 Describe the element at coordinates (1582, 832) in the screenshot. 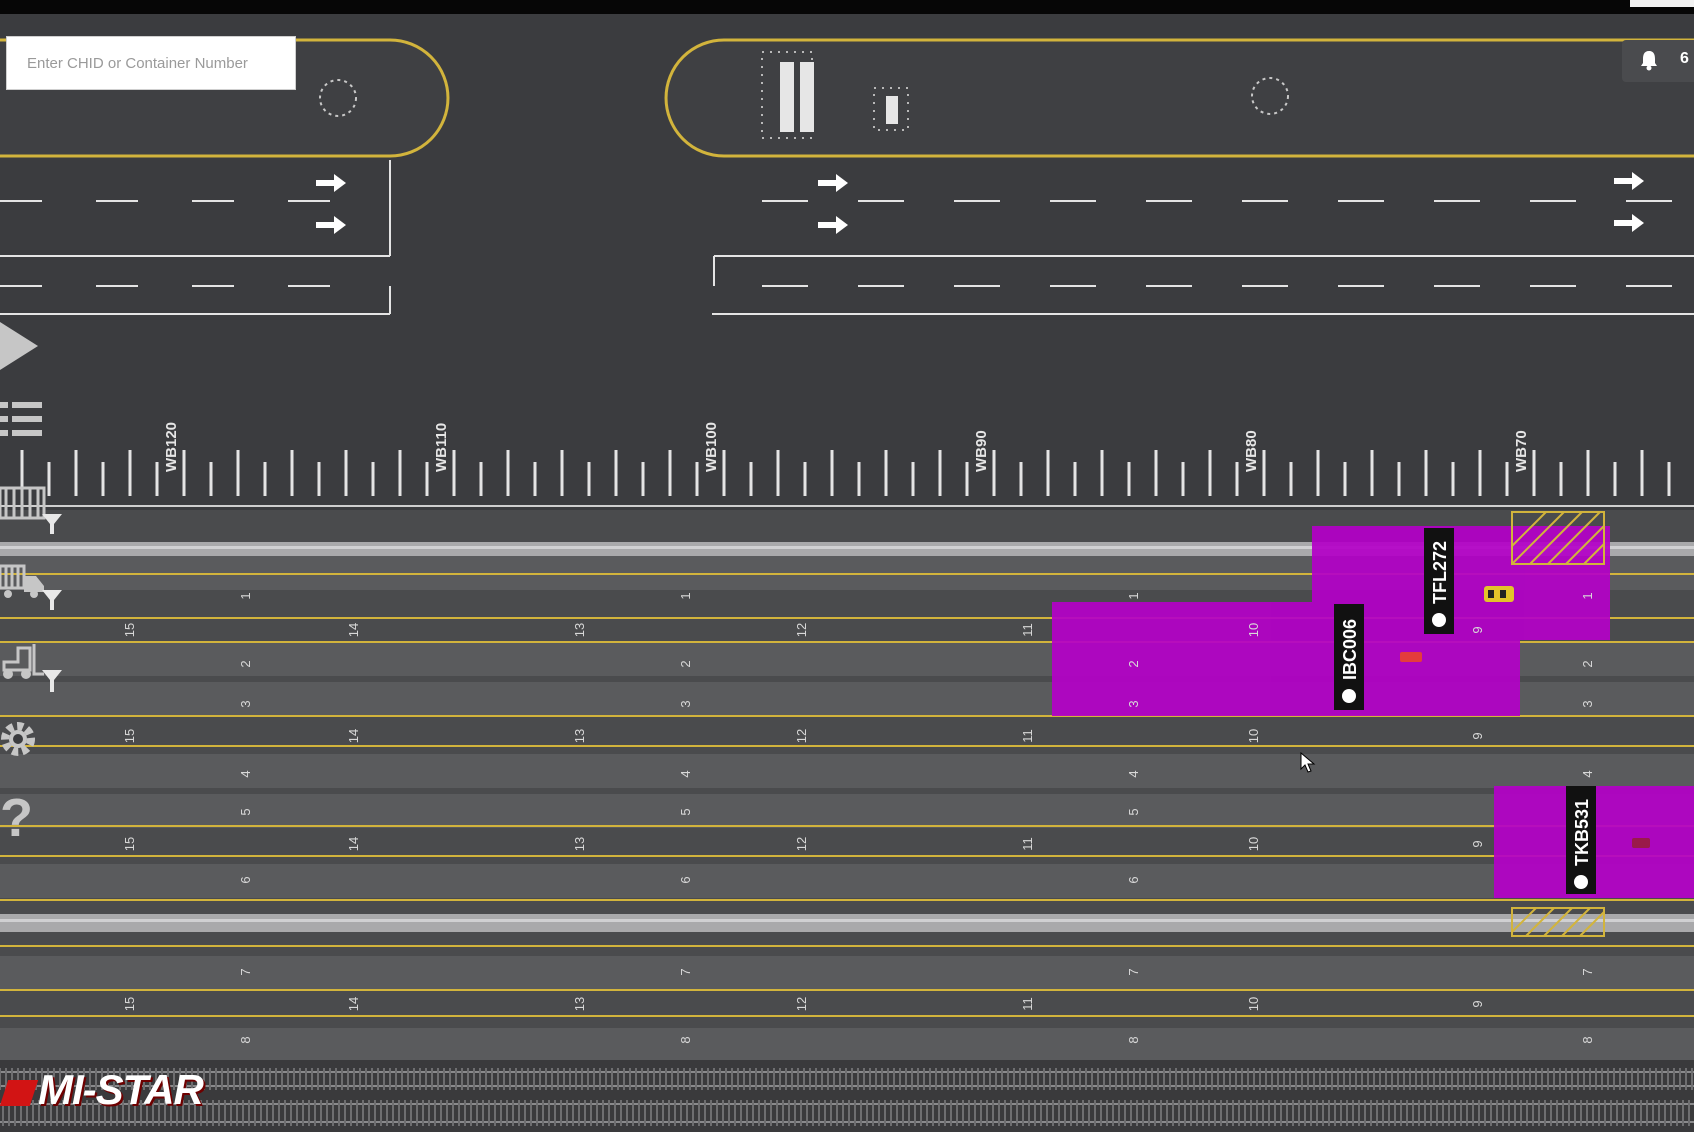

I see `svg-text: TKB531` at that location.